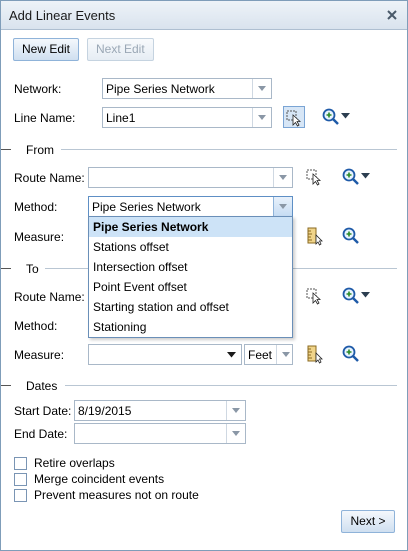 Image resolution: width=408 pixels, height=551 pixels. What do you see at coordinates (20, 463) in the screenshot?
I see `retire-overlaps-checkbox` at bounding box center [20, 463].